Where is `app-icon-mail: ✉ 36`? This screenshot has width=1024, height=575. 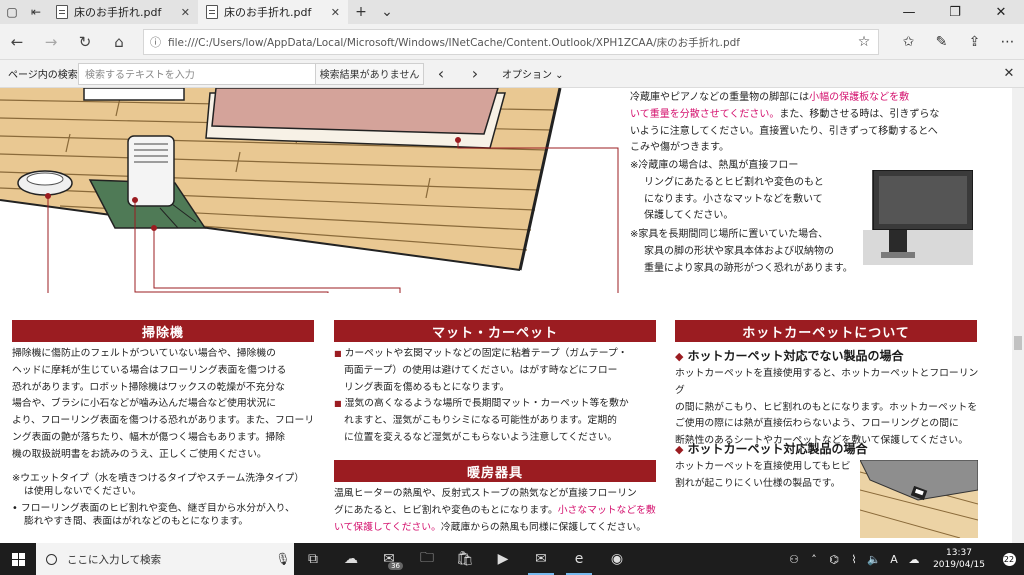 app-icon-mail: ✉ 36 is located at coordinates (389, 559).